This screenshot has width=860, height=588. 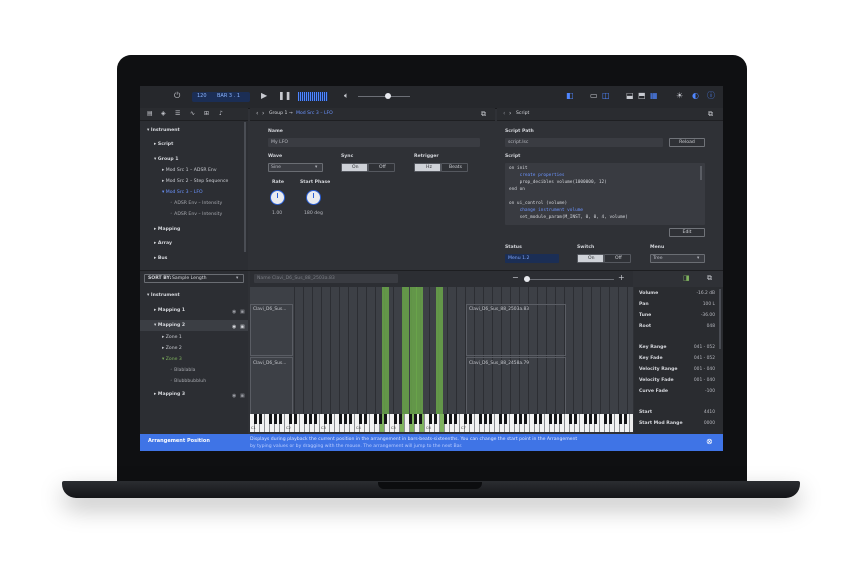 I want to click on layers-icon: ◈, so click(x=163, y=114).